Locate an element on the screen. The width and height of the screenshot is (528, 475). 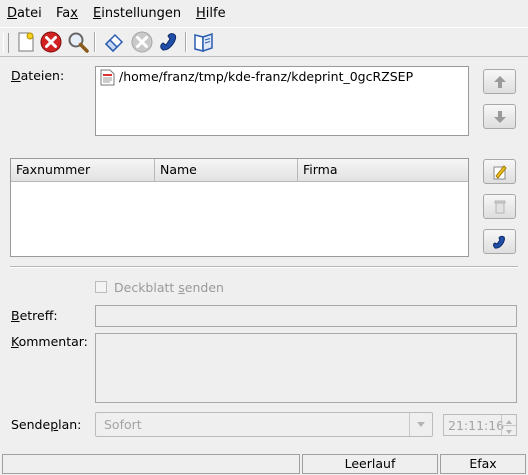
move-up-button is located at coordinates (499, 81).